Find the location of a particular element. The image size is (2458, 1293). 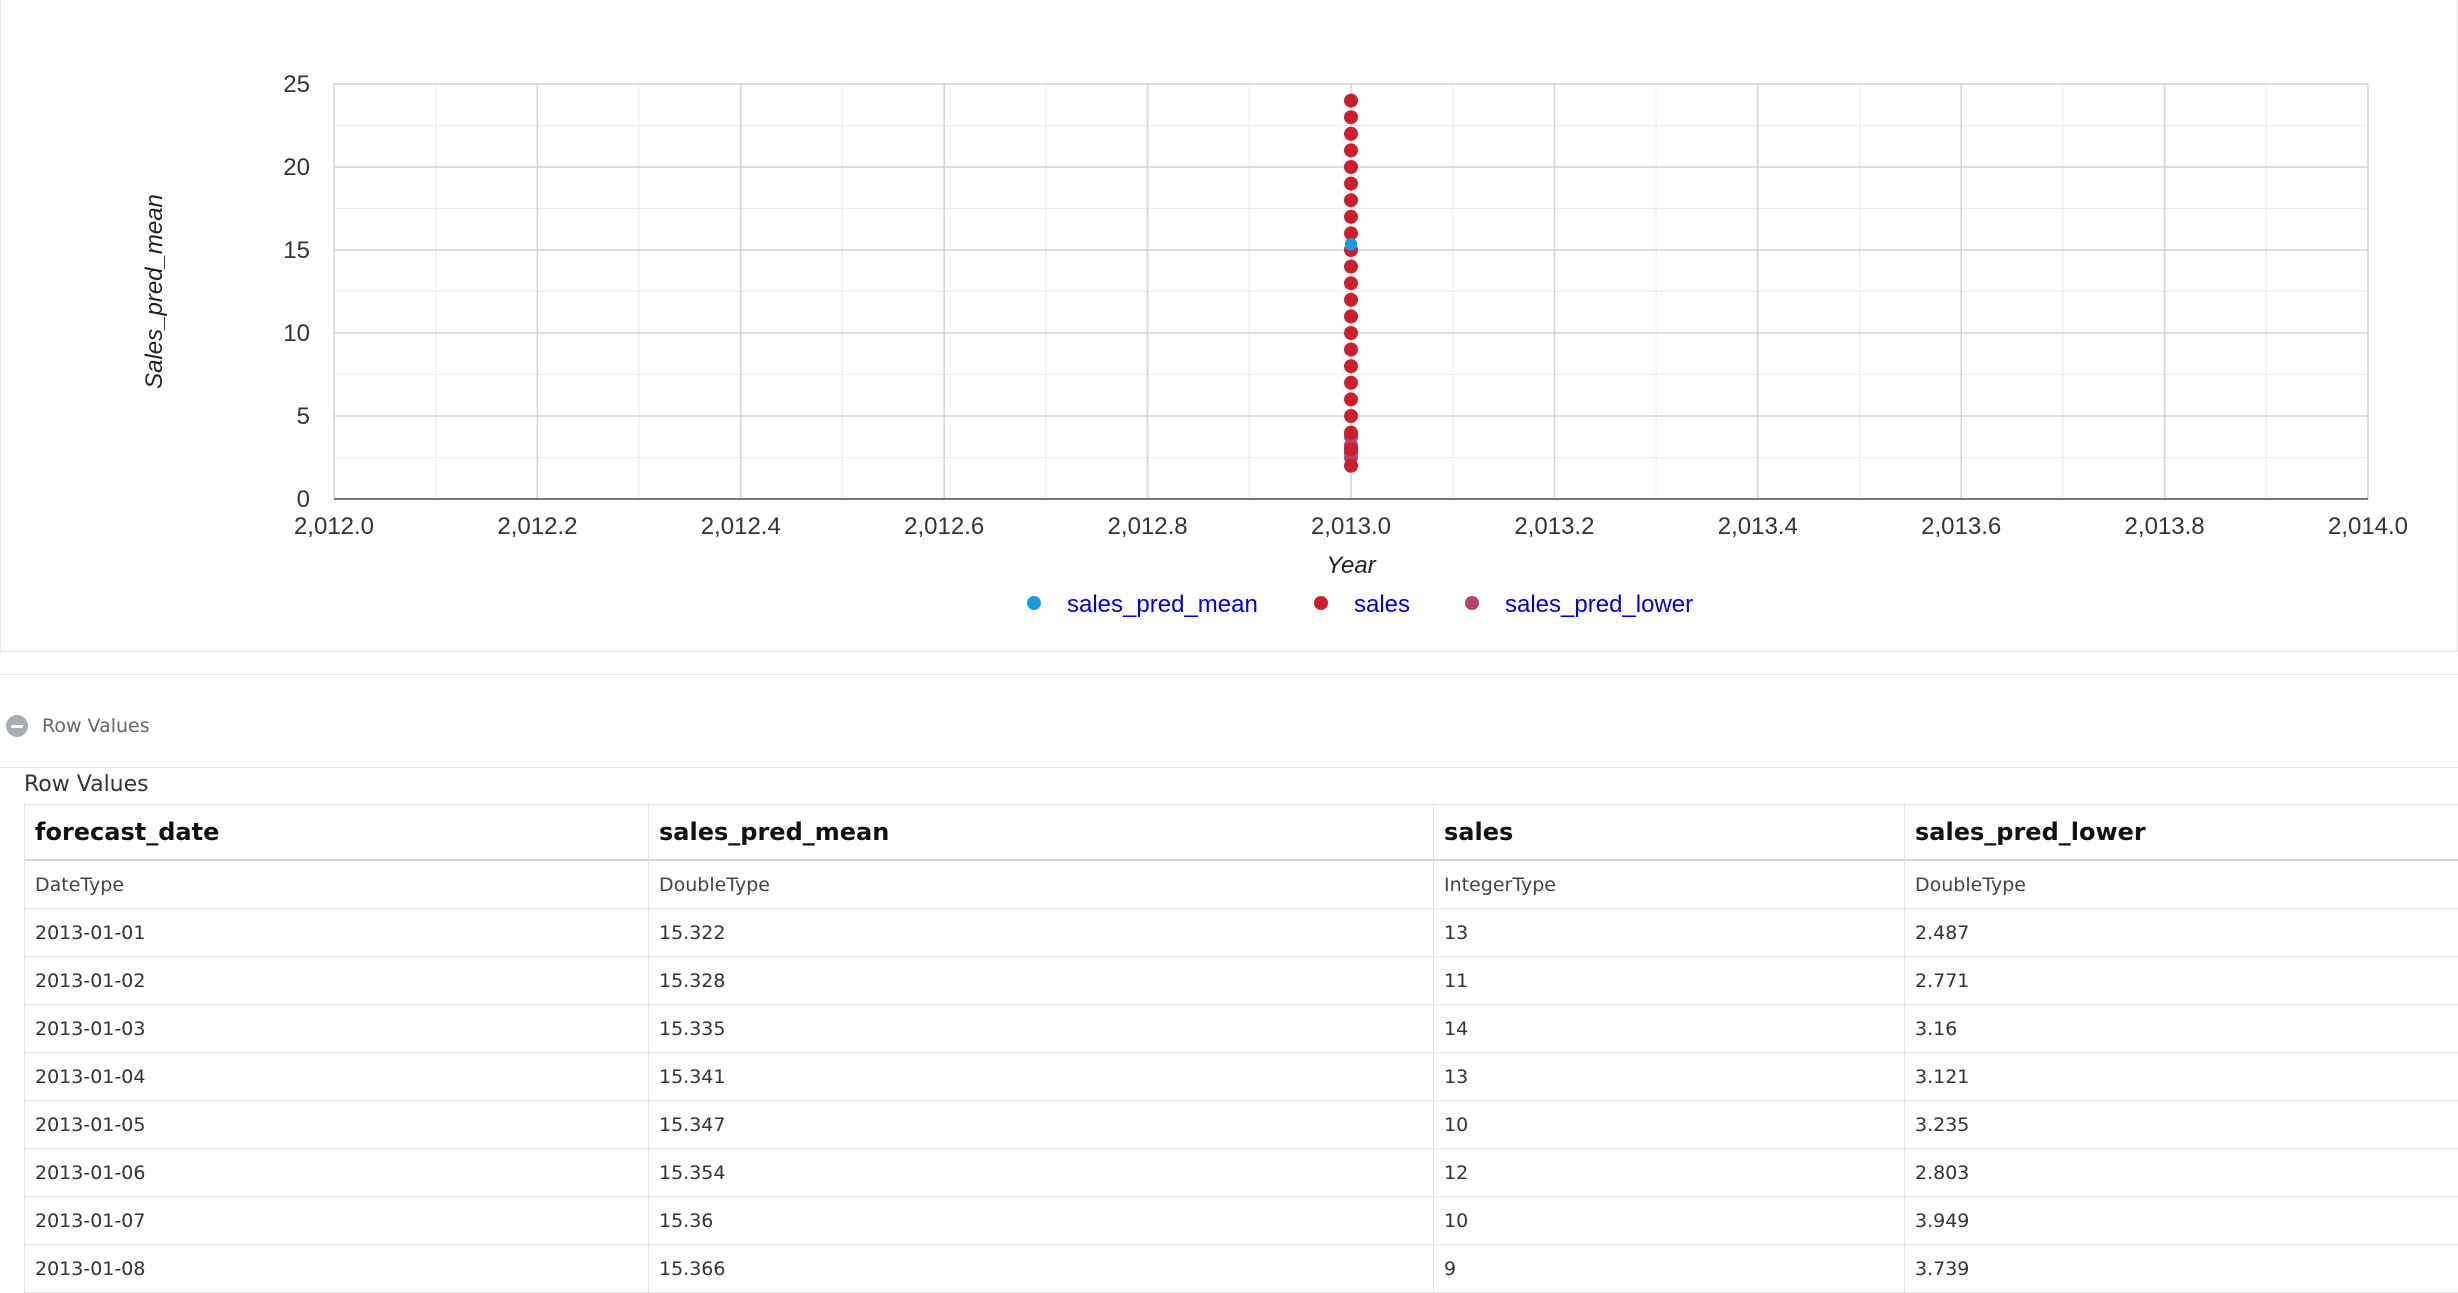

table-row: 2013-01-0215.328112.771 is located at coordinates (1241, 981).